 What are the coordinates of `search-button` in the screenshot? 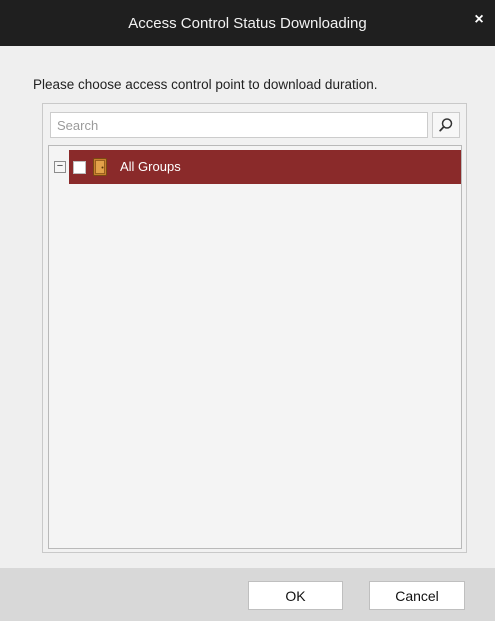 It's located at (446, 125).